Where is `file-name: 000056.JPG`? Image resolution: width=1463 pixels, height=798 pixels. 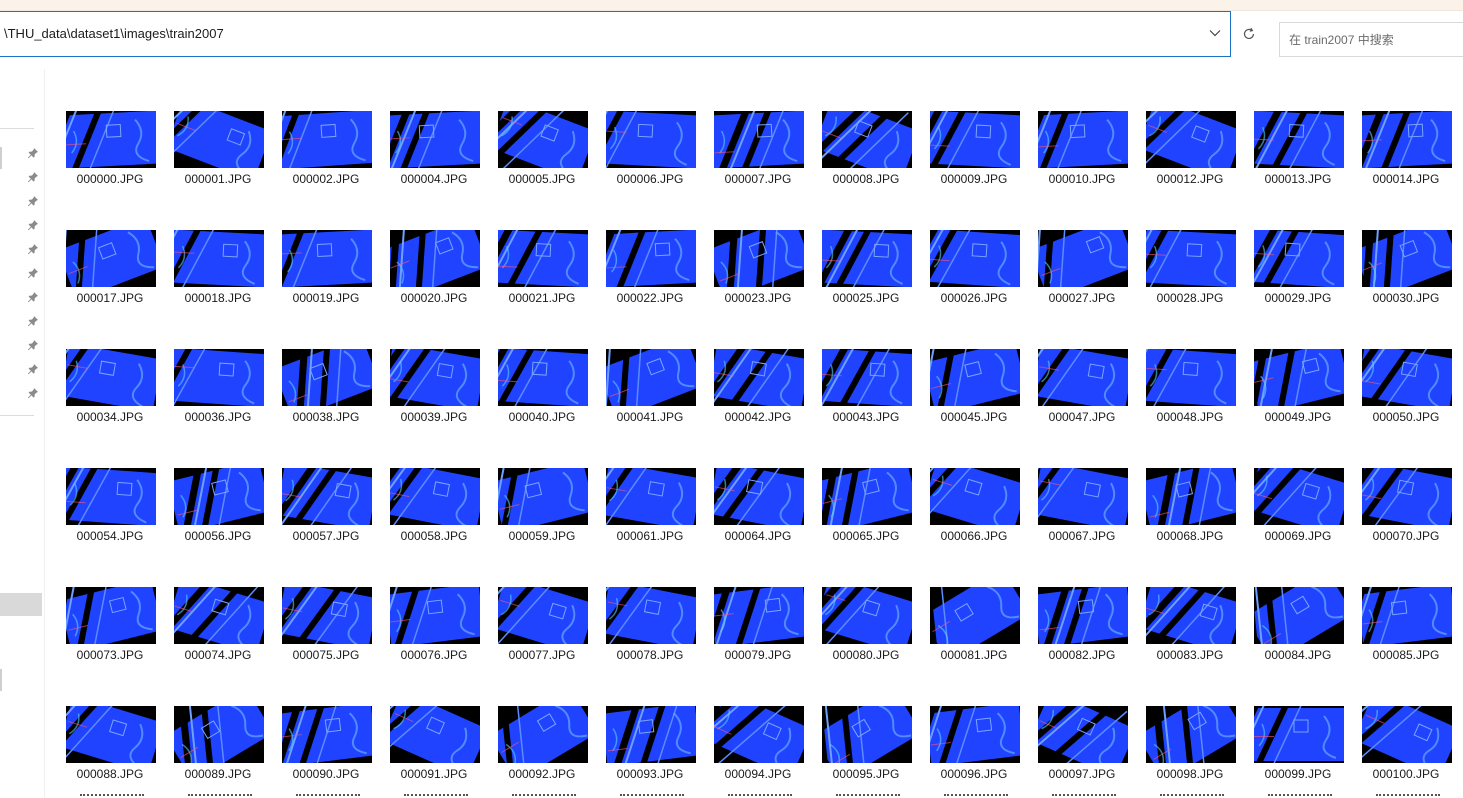
file-name: 000056.JPG is located at coordinates (218, 536).